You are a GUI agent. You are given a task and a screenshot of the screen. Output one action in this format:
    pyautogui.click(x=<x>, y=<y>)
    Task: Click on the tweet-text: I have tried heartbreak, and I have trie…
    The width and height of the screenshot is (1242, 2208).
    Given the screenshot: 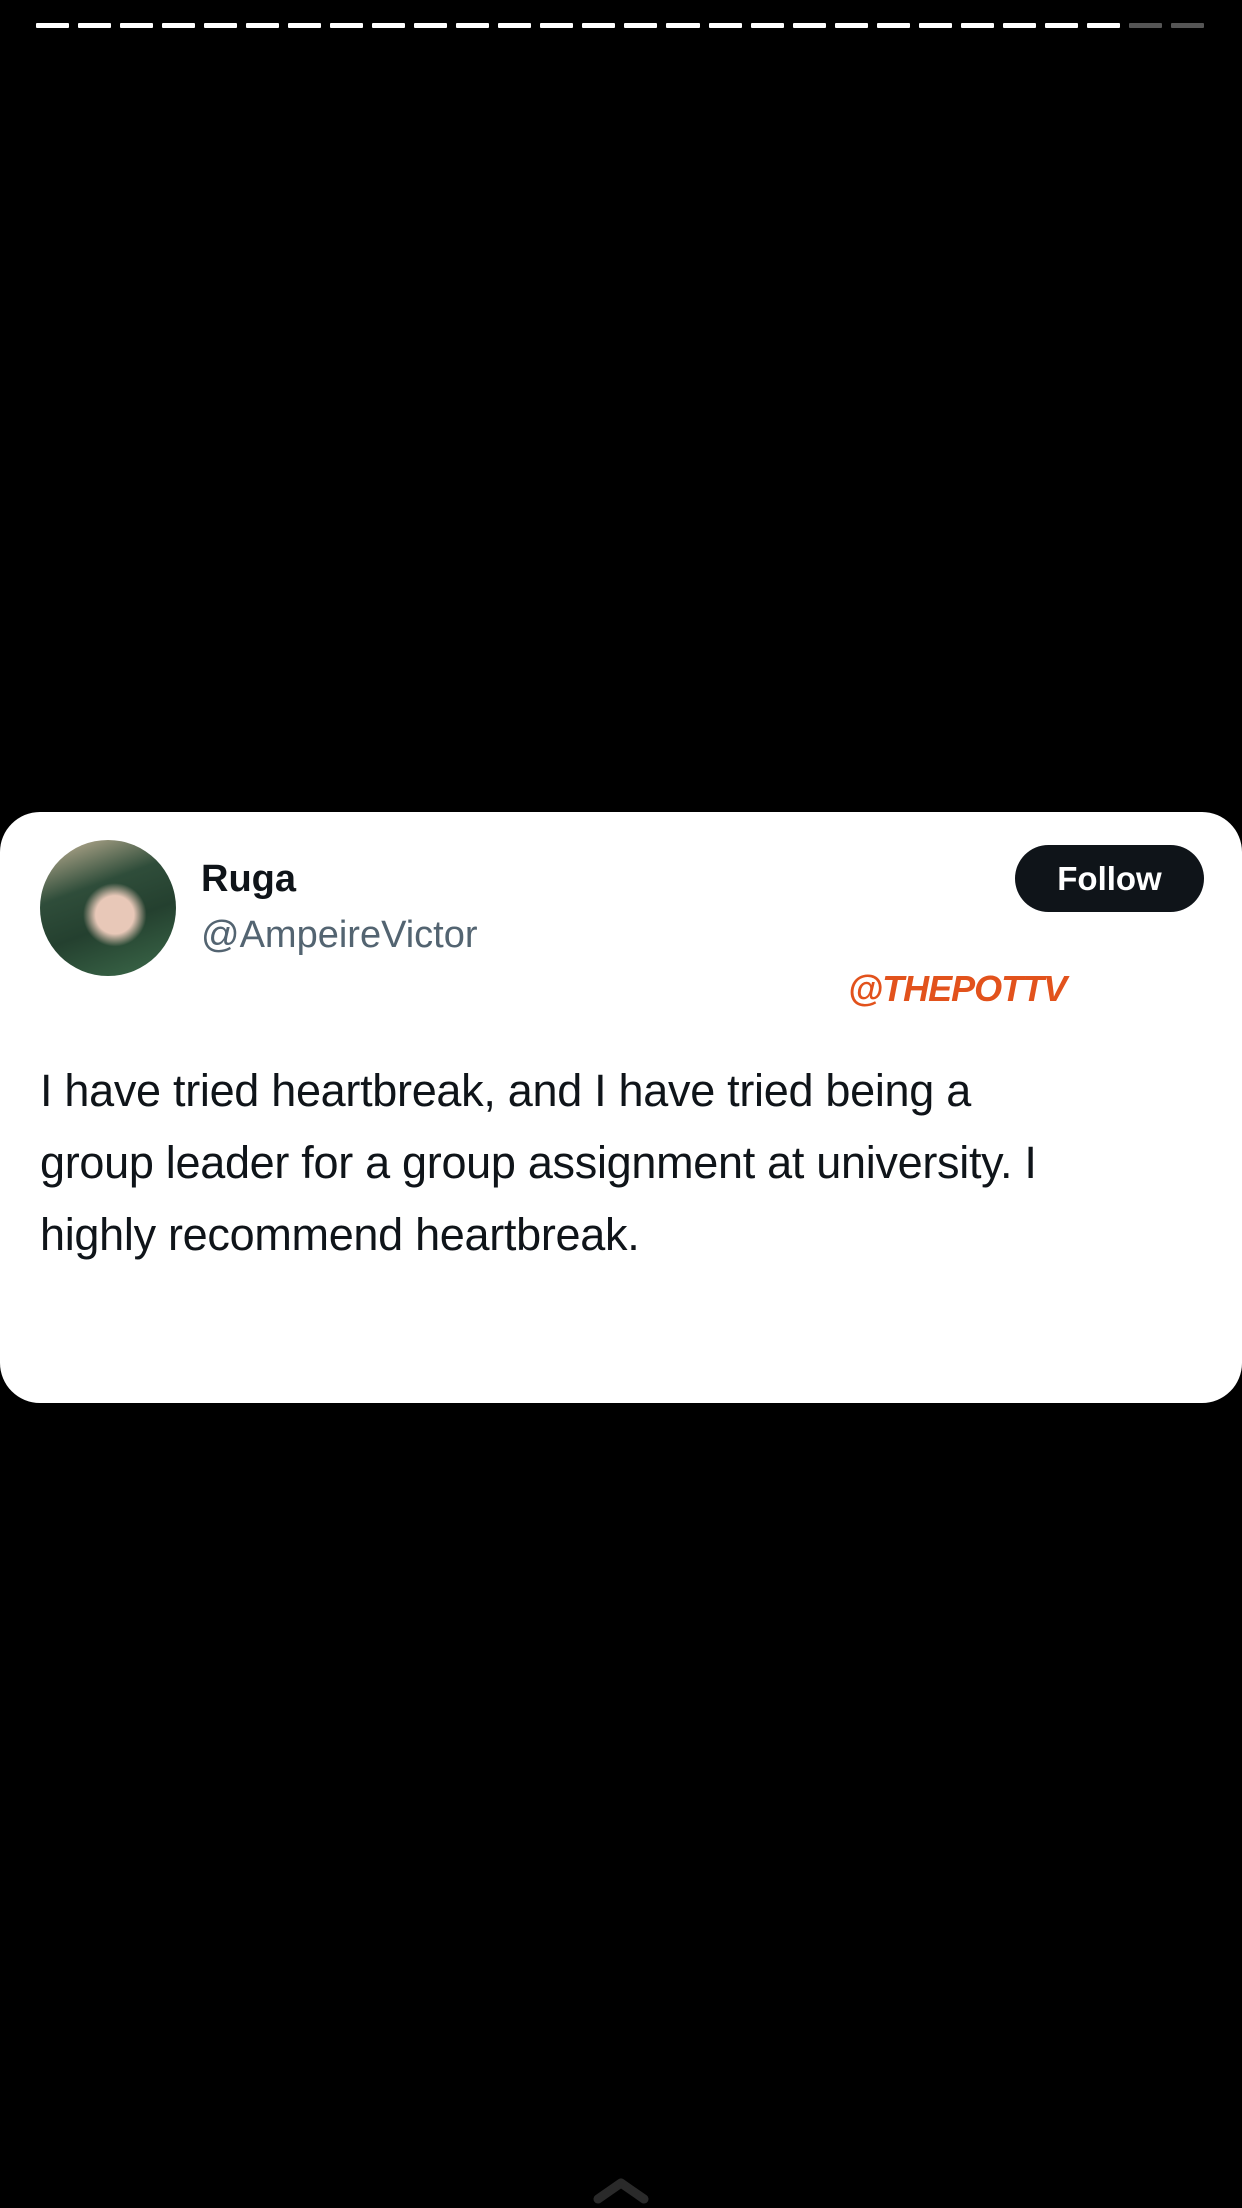 What is the action you would take?
    pyautogui.click(x=635, y=1163)
    